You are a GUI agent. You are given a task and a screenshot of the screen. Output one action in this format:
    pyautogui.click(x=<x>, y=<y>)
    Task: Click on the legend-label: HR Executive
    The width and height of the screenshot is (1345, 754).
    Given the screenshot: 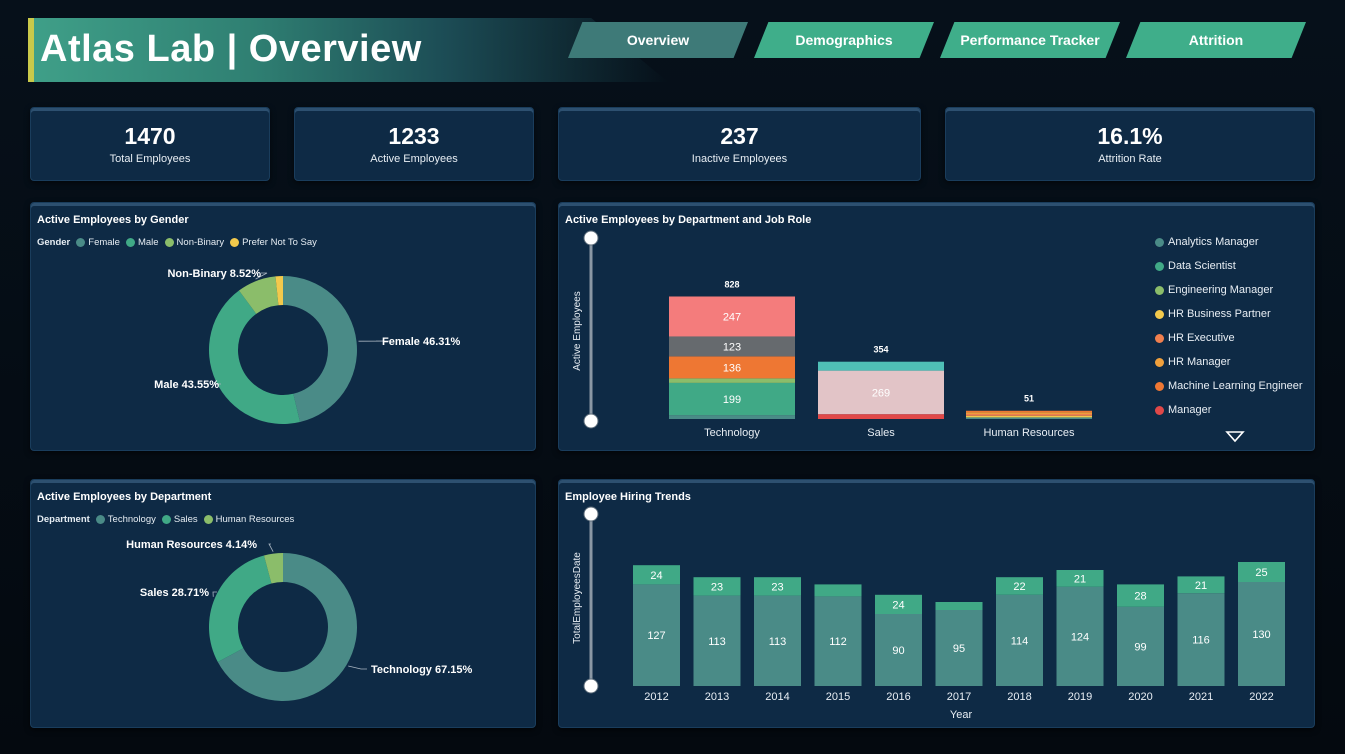 What is the action you would take?
    pyautogui.click(x=1201, y=338)
    